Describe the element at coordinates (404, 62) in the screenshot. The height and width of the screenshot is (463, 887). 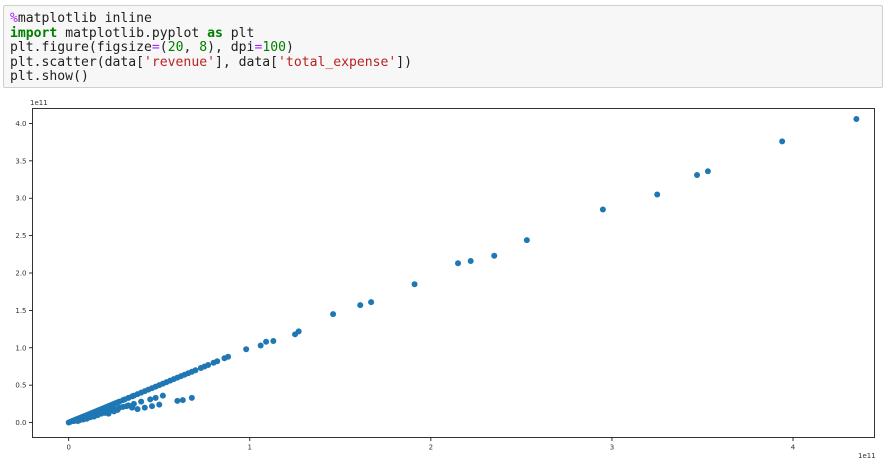
I see `code-token: ])` at that location.